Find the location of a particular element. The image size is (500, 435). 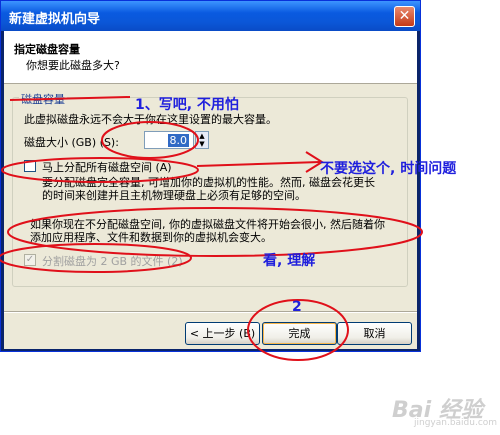

annotation-ellipse-size is located at coordinates (150, 140).